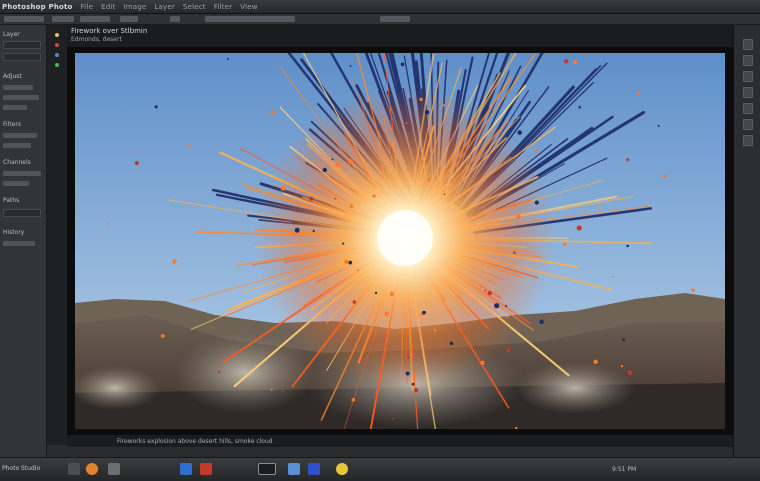 This screenshot has height=481, width=760. What do you see at coordinates (92, 469) in the screenshot?
I see `browser-icon` at bounding box center [92, 469].